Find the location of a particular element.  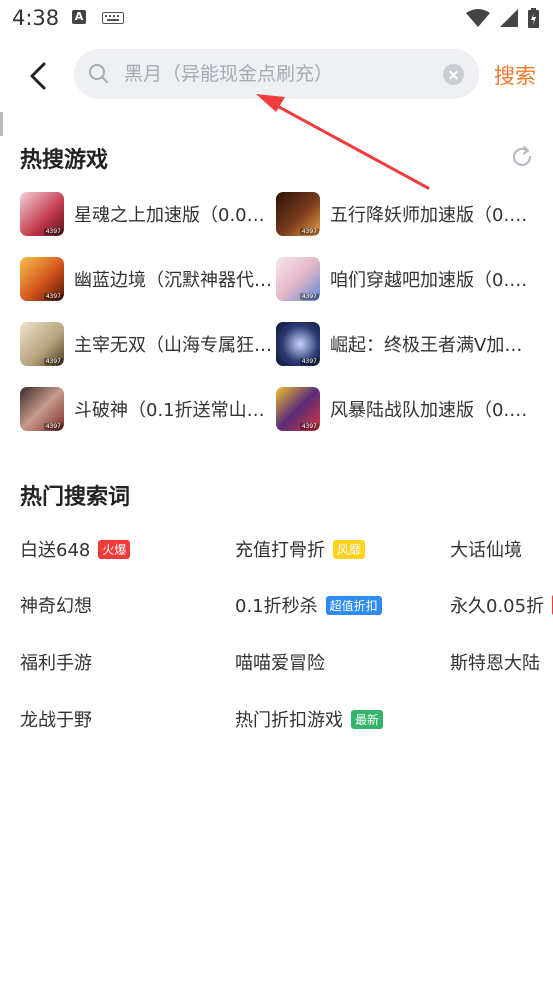

keyword-item: 喵喵爱冒险 is located at coordinates (280, 662).